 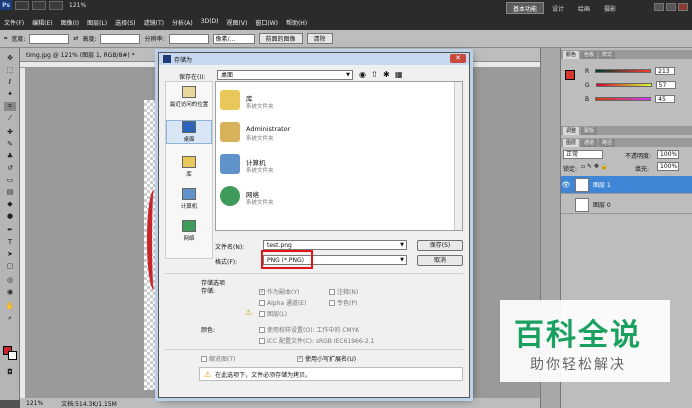 What do you see at coordinates (49, 38) in the screenshot?
I see `width-input` at bounding box center [49, 38].